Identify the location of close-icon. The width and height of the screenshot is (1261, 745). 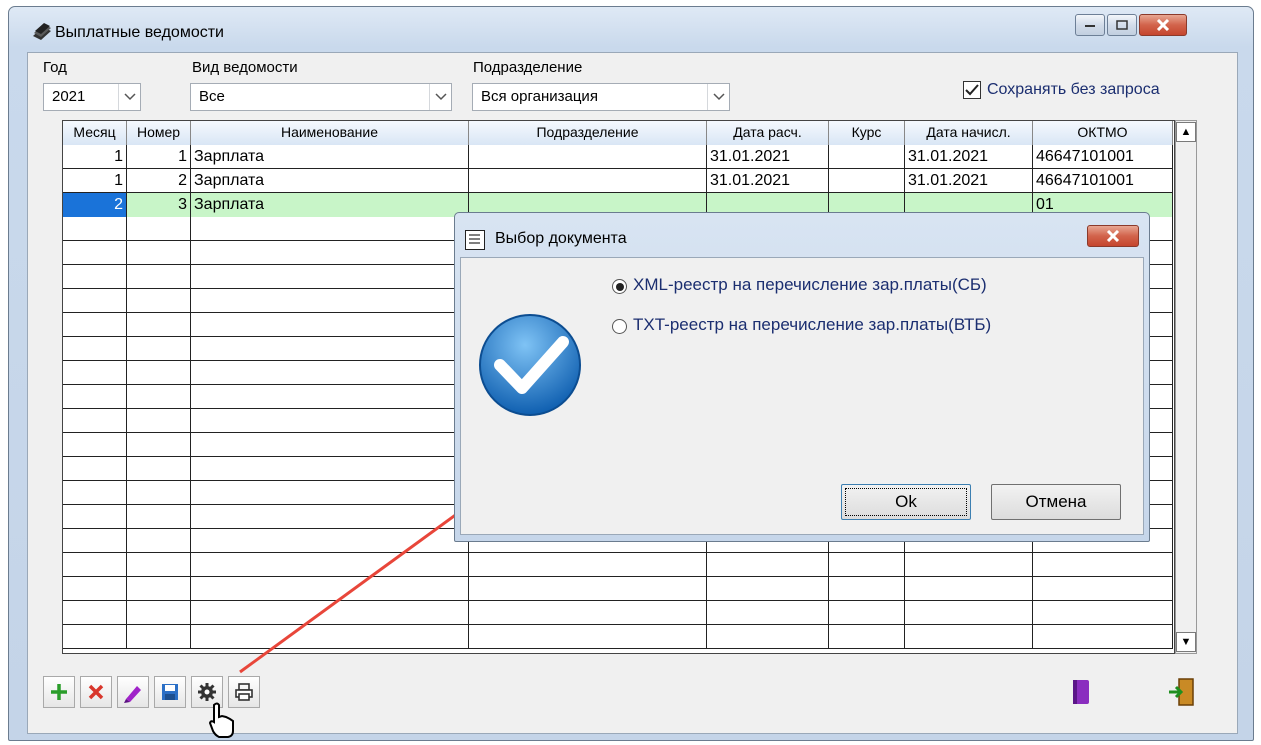
(1113, 236).